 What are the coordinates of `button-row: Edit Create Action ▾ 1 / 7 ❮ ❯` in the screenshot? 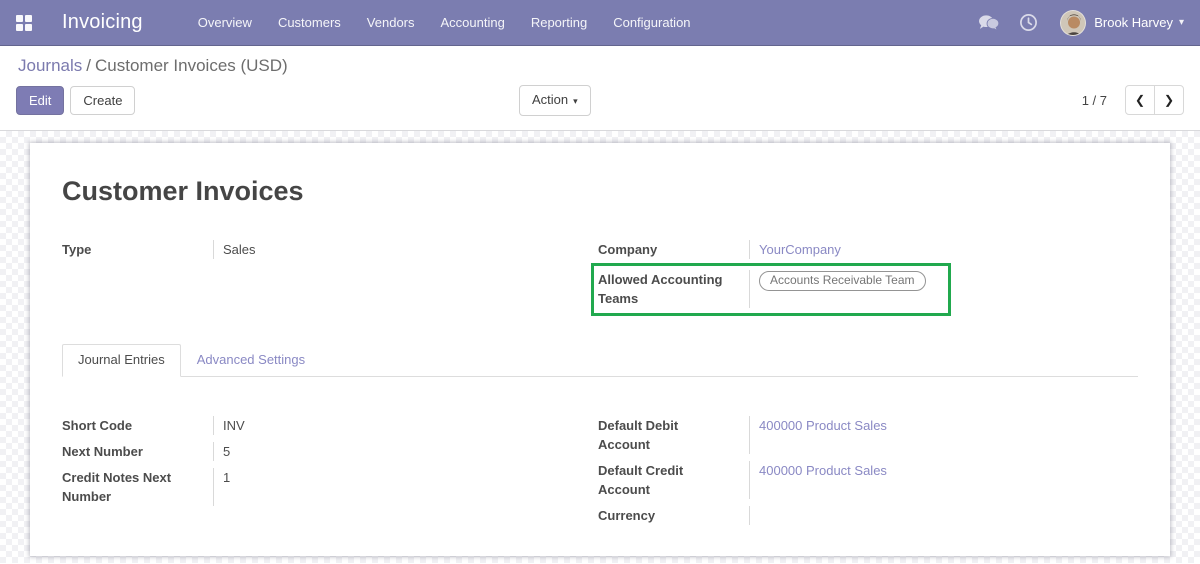 It's located at (600, 100).